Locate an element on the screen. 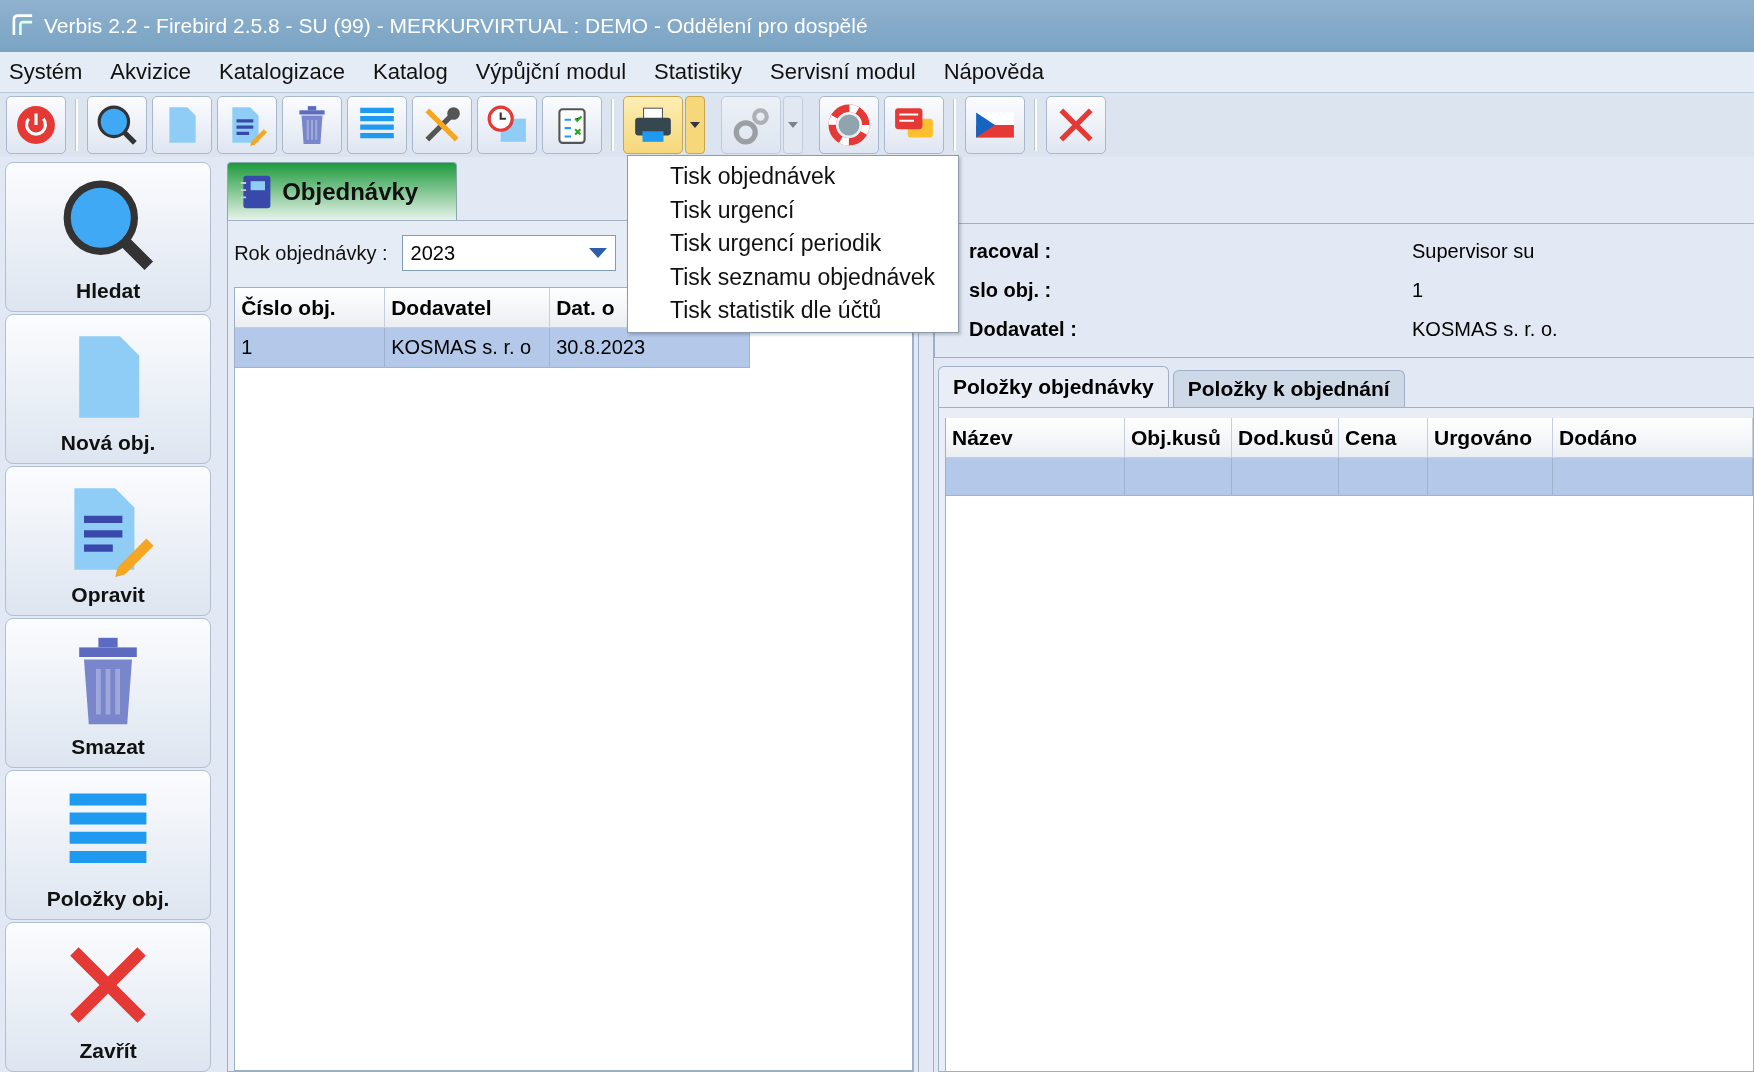 This screenshot has width=1754, height=1072. field-label: Dodavatel : is located at coordinates (1023, 329).